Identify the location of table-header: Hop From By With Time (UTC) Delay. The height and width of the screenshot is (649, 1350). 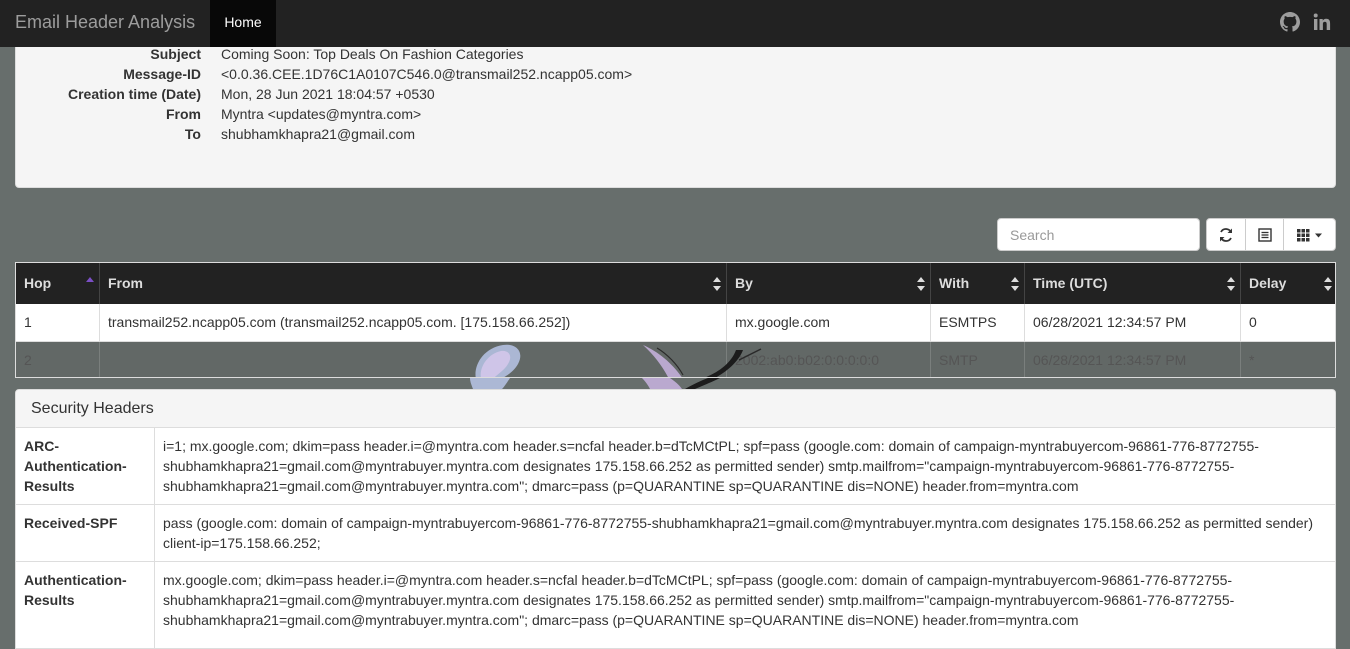
(675, 283).